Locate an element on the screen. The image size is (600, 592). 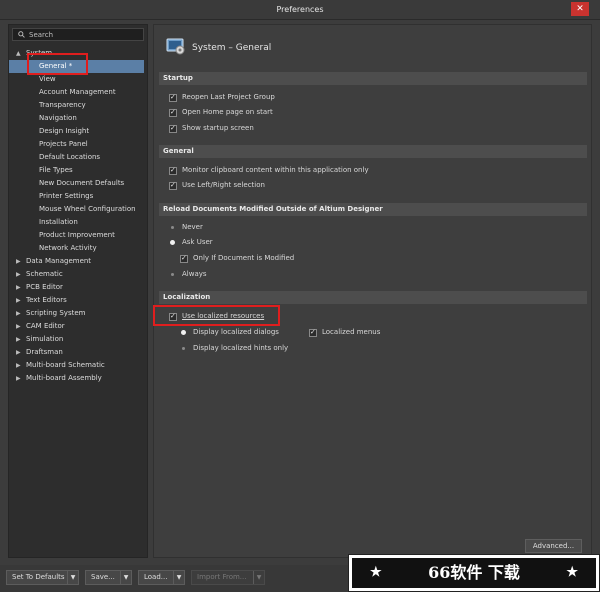
search-box is located at coordinates (78, 34).